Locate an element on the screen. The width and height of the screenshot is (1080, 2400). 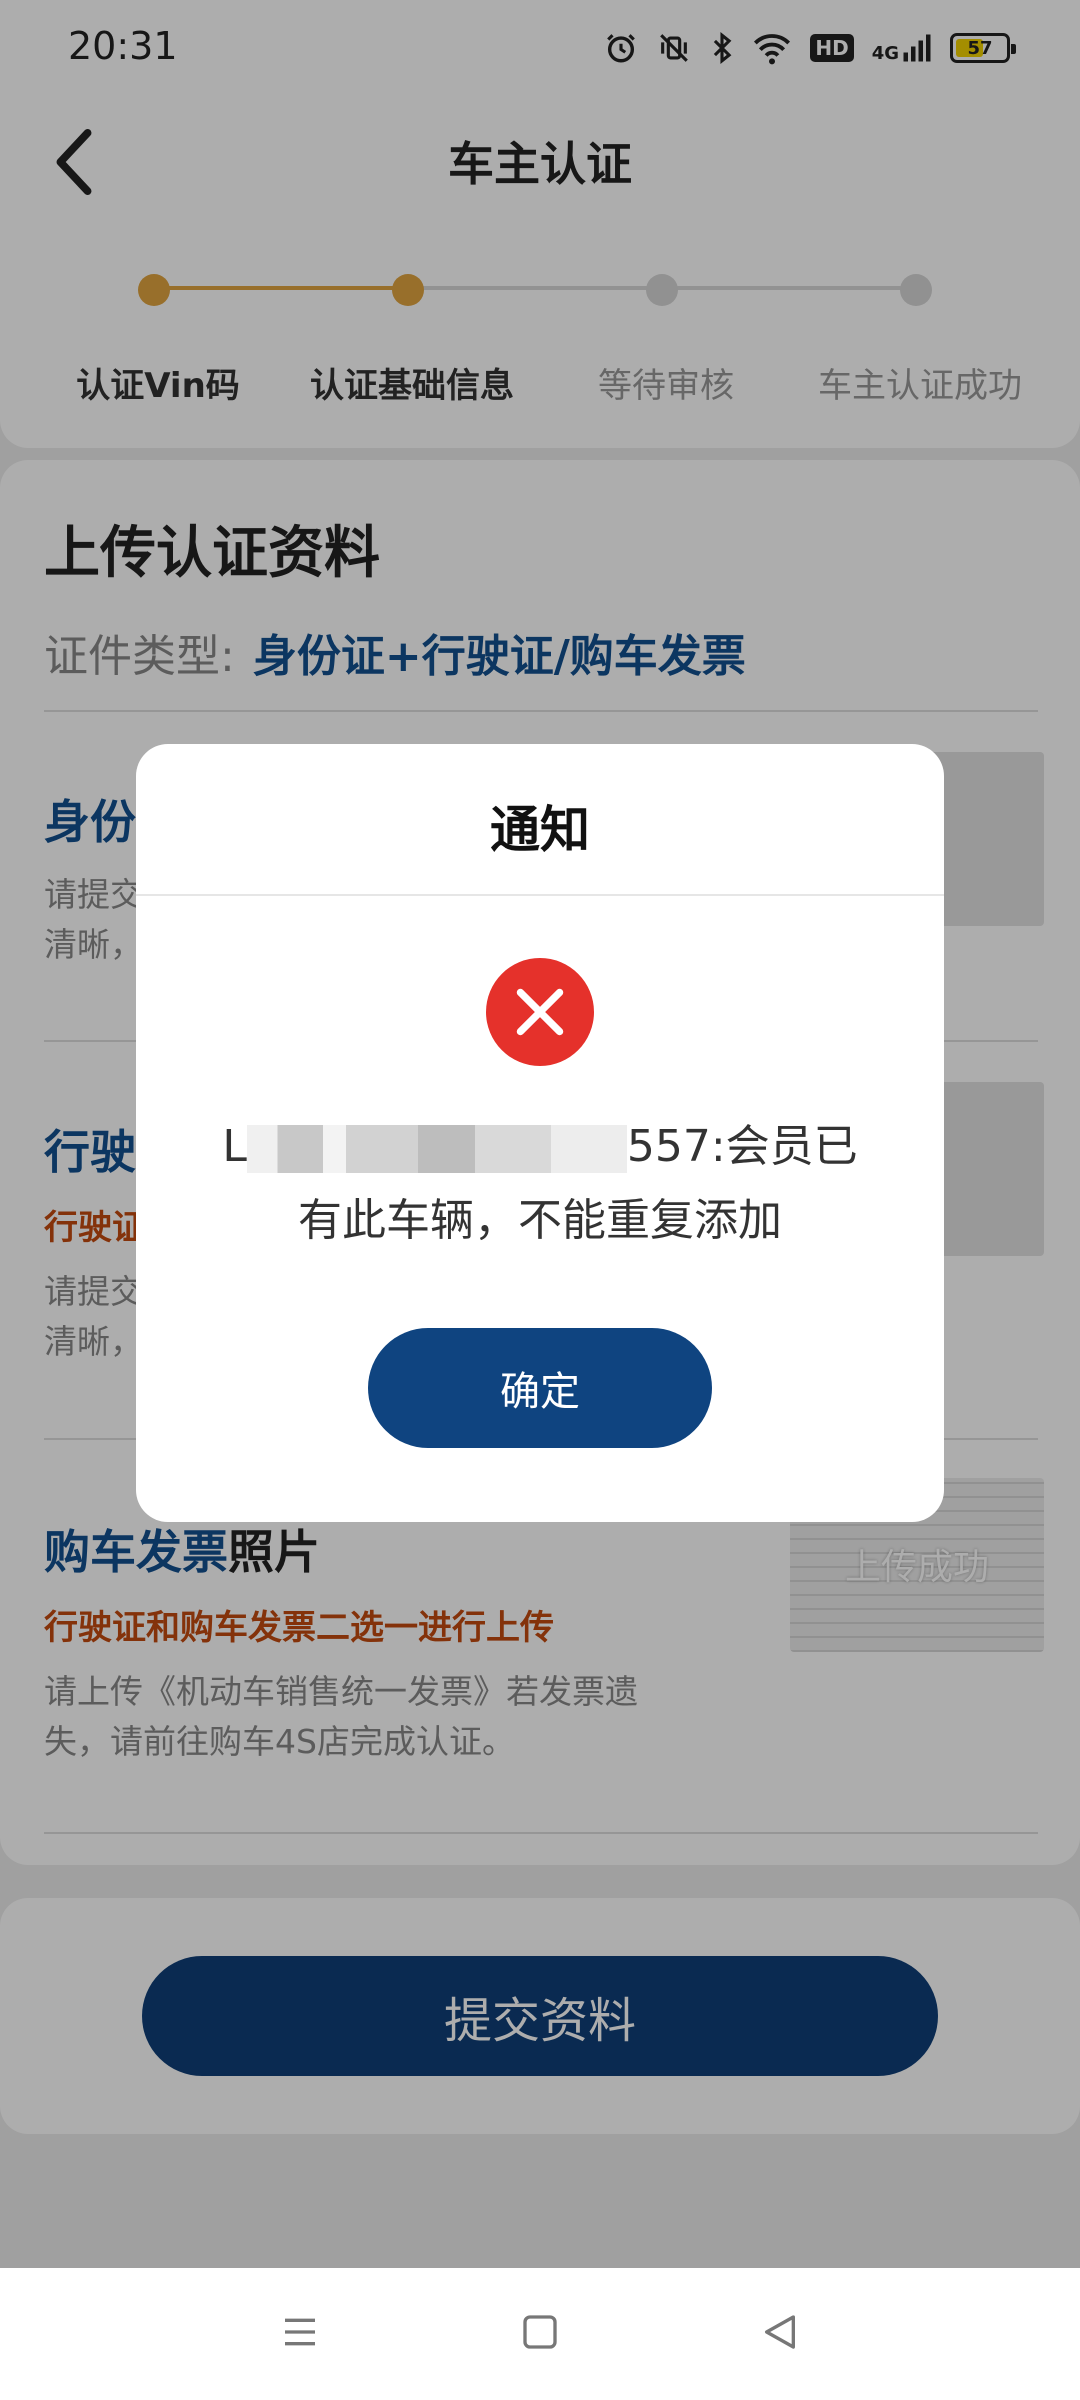
message-suffix: 557:会员已 is located at coordinates (742, 1146).